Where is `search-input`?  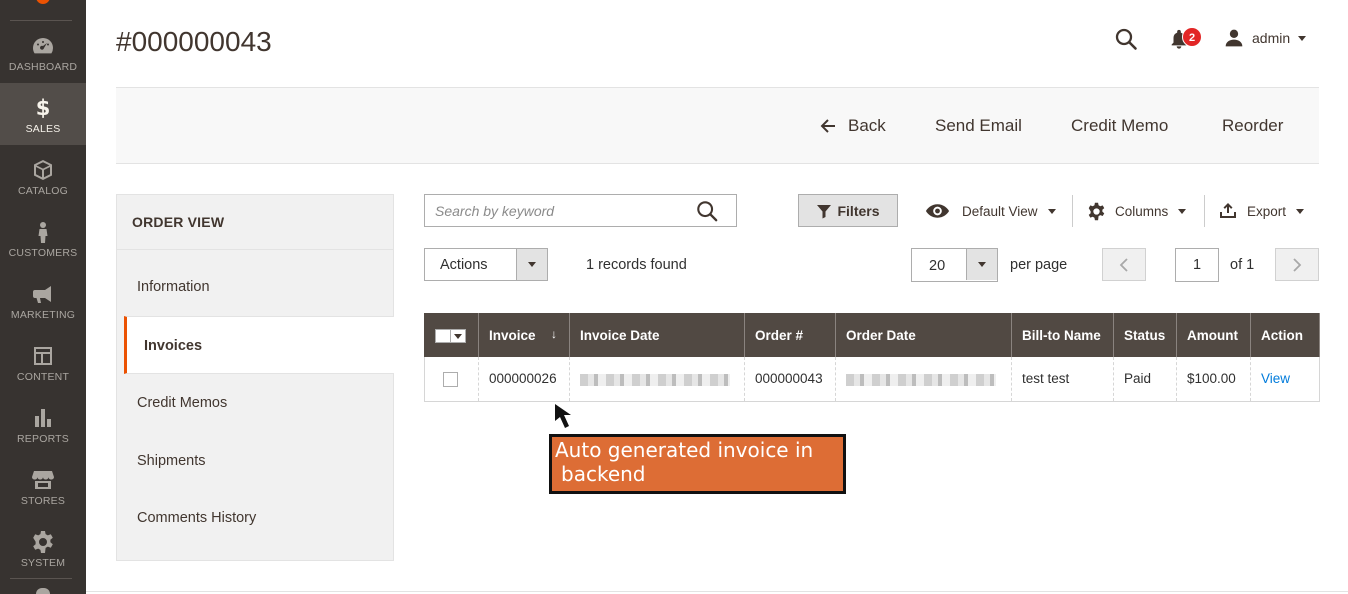 search-input is located at coordinates (560, 211).